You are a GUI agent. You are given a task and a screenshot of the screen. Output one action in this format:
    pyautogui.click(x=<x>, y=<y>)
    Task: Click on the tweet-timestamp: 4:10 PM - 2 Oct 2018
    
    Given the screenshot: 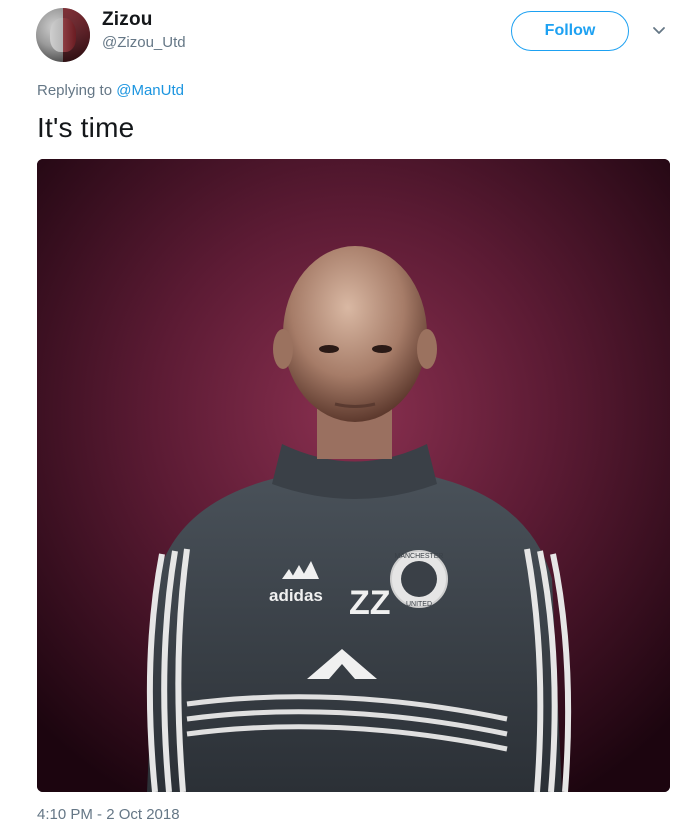 What is the action you would take?
    pyautogui.click(x=108, y=814)
    